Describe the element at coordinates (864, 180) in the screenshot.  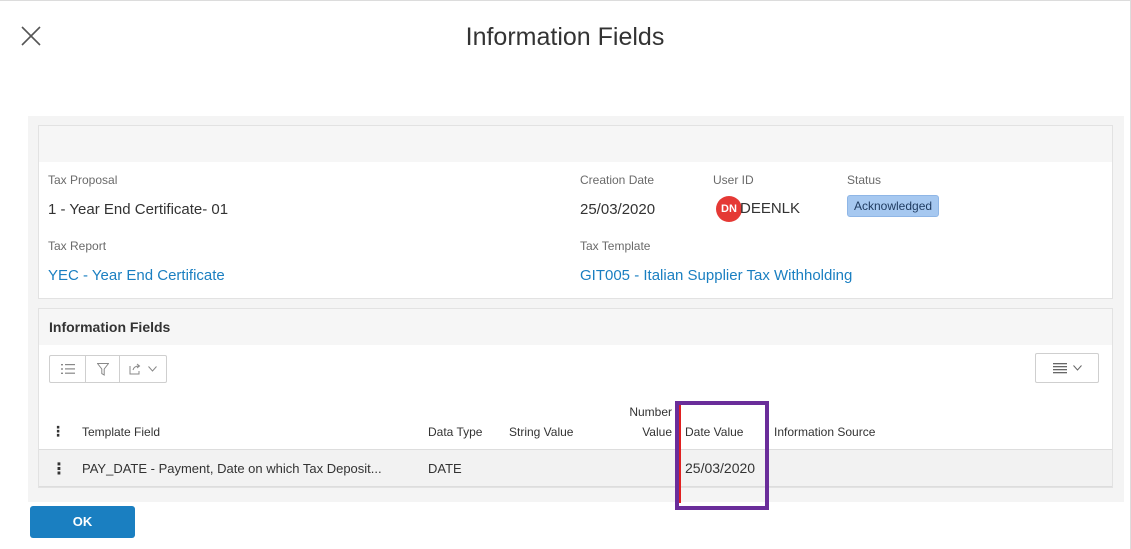
I see `status-label: Status` at that location.